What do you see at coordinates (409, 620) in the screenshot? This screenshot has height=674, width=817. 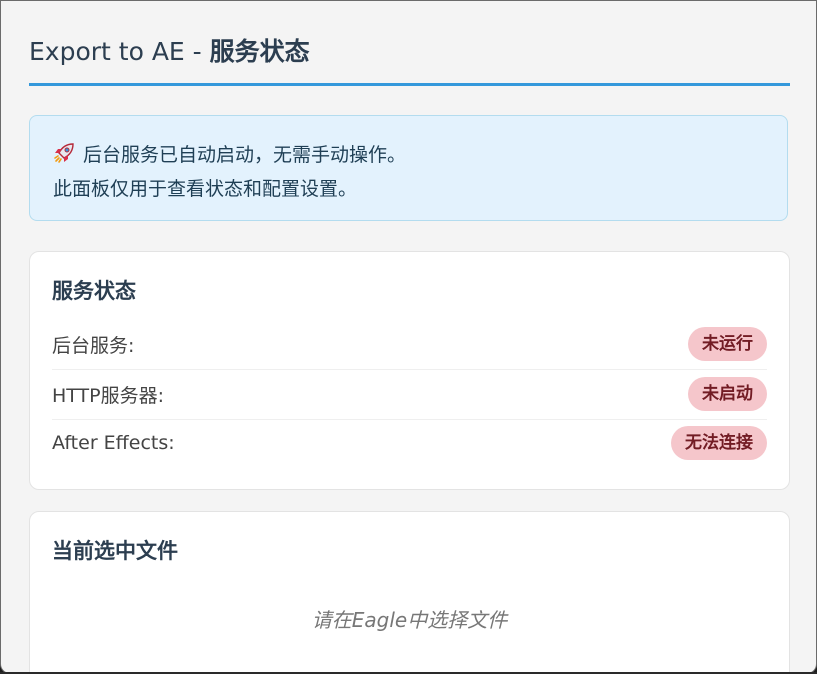 I see `empty-file-hint: 请在Eagle中选择文件` at bounding box center [409, 620].